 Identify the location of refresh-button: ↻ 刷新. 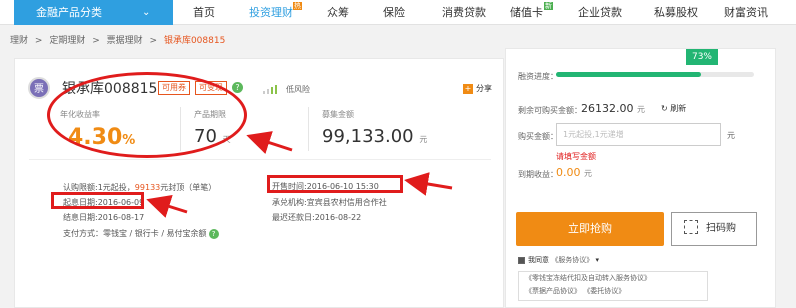
(673, 108).